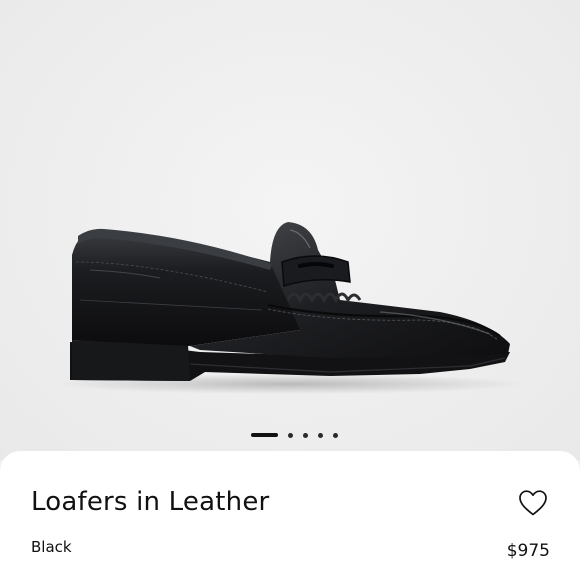  Describe the element at coordinates (51, 547) in the screenshot. I see `product-color: Black` at that location.